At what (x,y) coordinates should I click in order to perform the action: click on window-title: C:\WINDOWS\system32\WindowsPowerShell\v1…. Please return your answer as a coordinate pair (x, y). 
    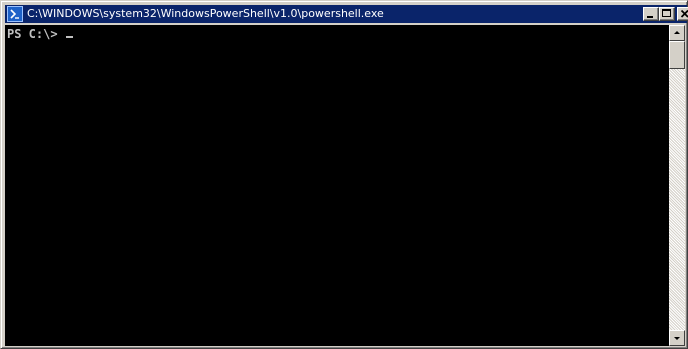
    Looking at the image, I should click on (205, 13).